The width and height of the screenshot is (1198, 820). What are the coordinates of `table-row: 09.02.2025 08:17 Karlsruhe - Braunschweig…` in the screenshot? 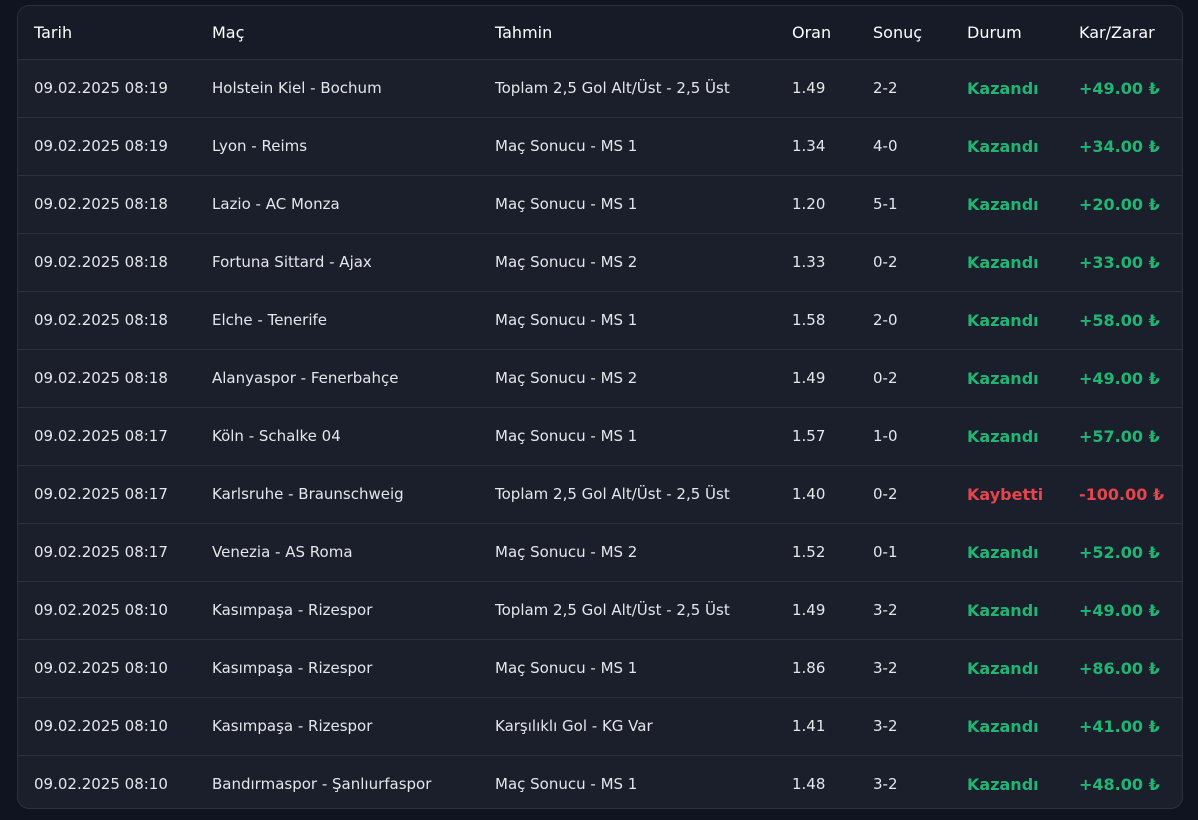 It's located at (600, 494).